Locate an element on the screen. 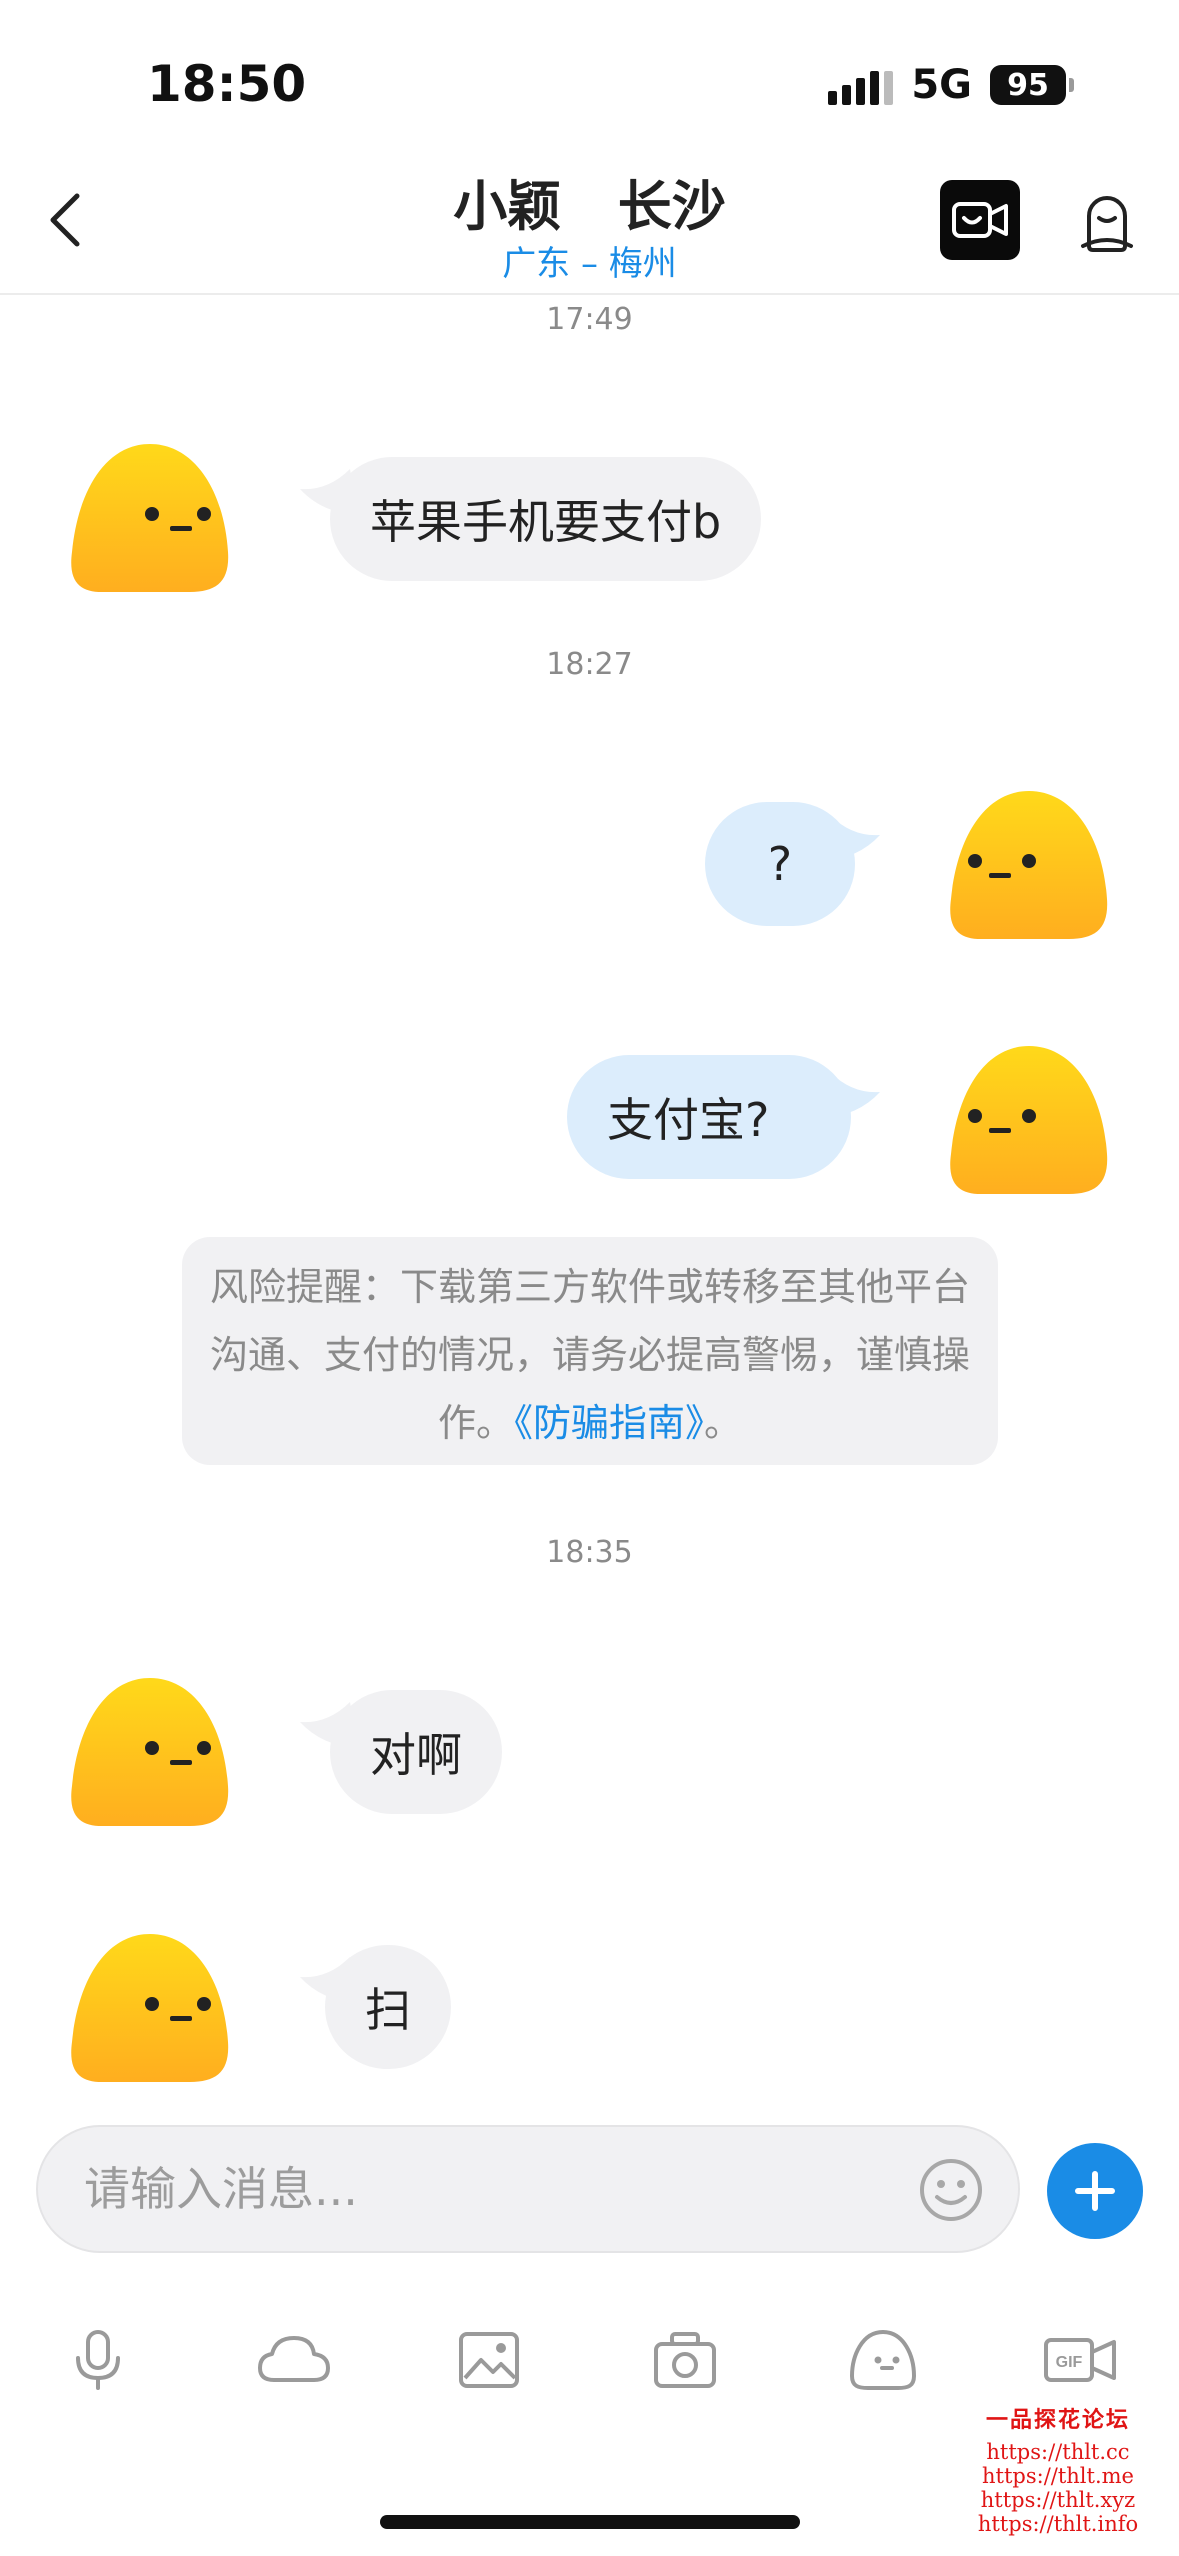 Image resolution: width=1179 pixels, height=2556 pixels. watermark-url: https://thlt.info is located at coordinates (1058, 2524).